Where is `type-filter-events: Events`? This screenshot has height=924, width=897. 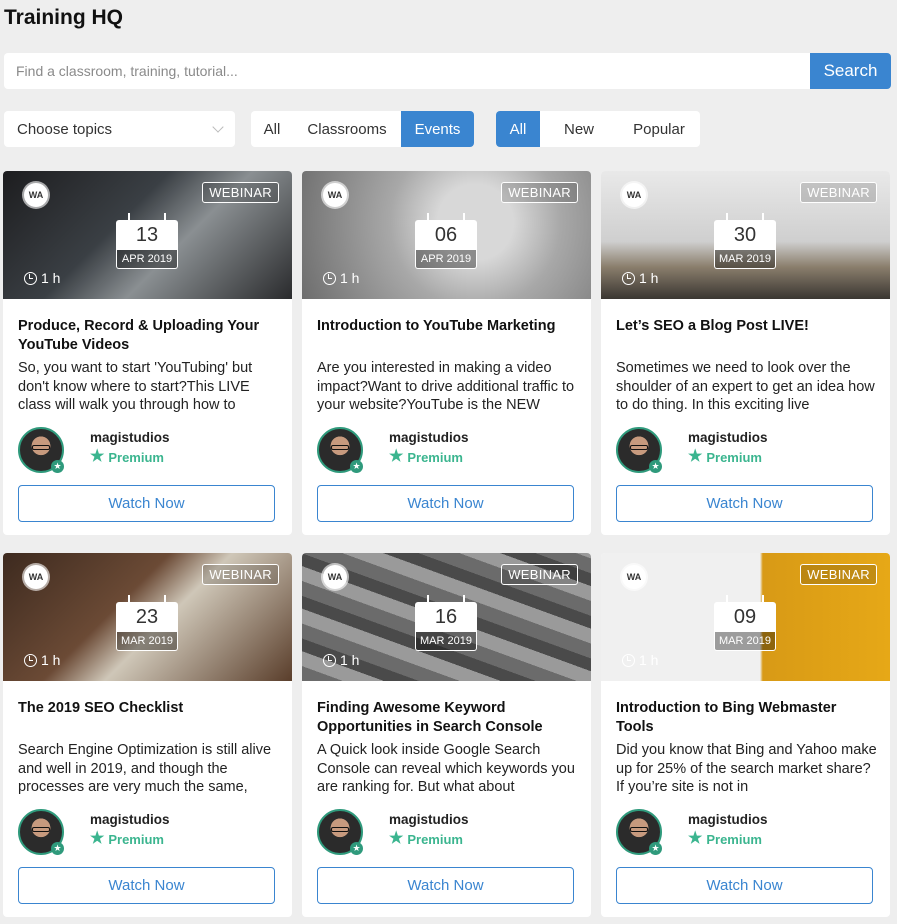 type-filter-events: Events is located at coordinates (437, 129).